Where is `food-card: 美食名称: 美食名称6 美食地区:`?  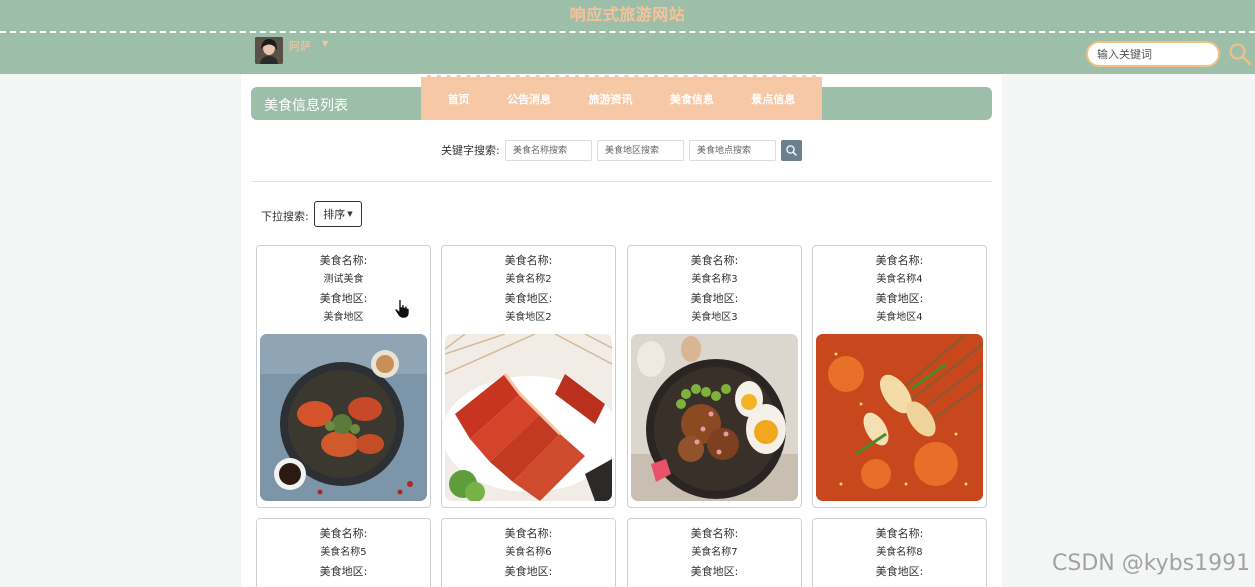 food-card: 美食名称: 美食名称6 美食地区: is located at coordinates (528, 552).